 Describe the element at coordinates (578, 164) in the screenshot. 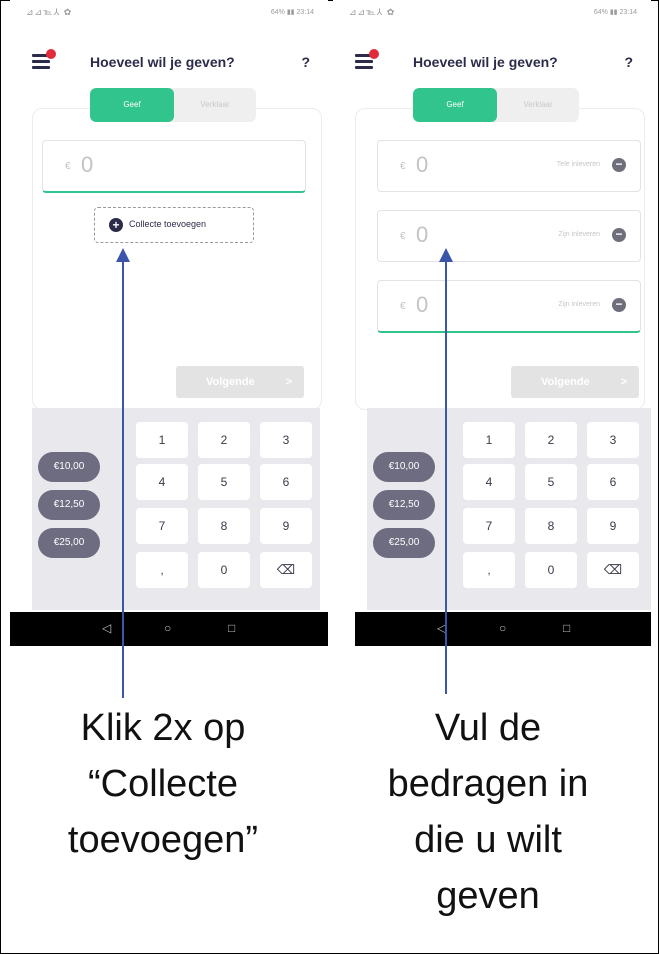

I see `remove-label: Tele inleveren` at that location.